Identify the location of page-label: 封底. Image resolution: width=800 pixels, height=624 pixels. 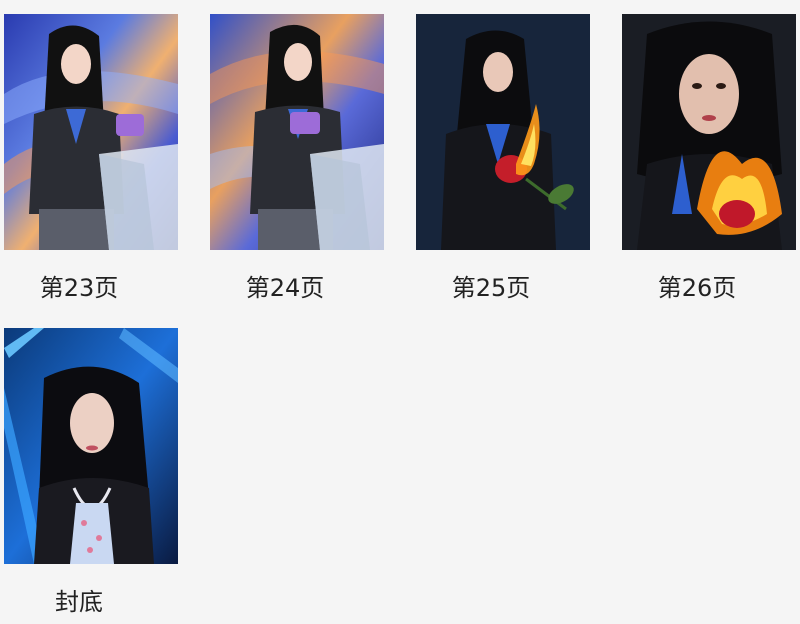
(79, 602).